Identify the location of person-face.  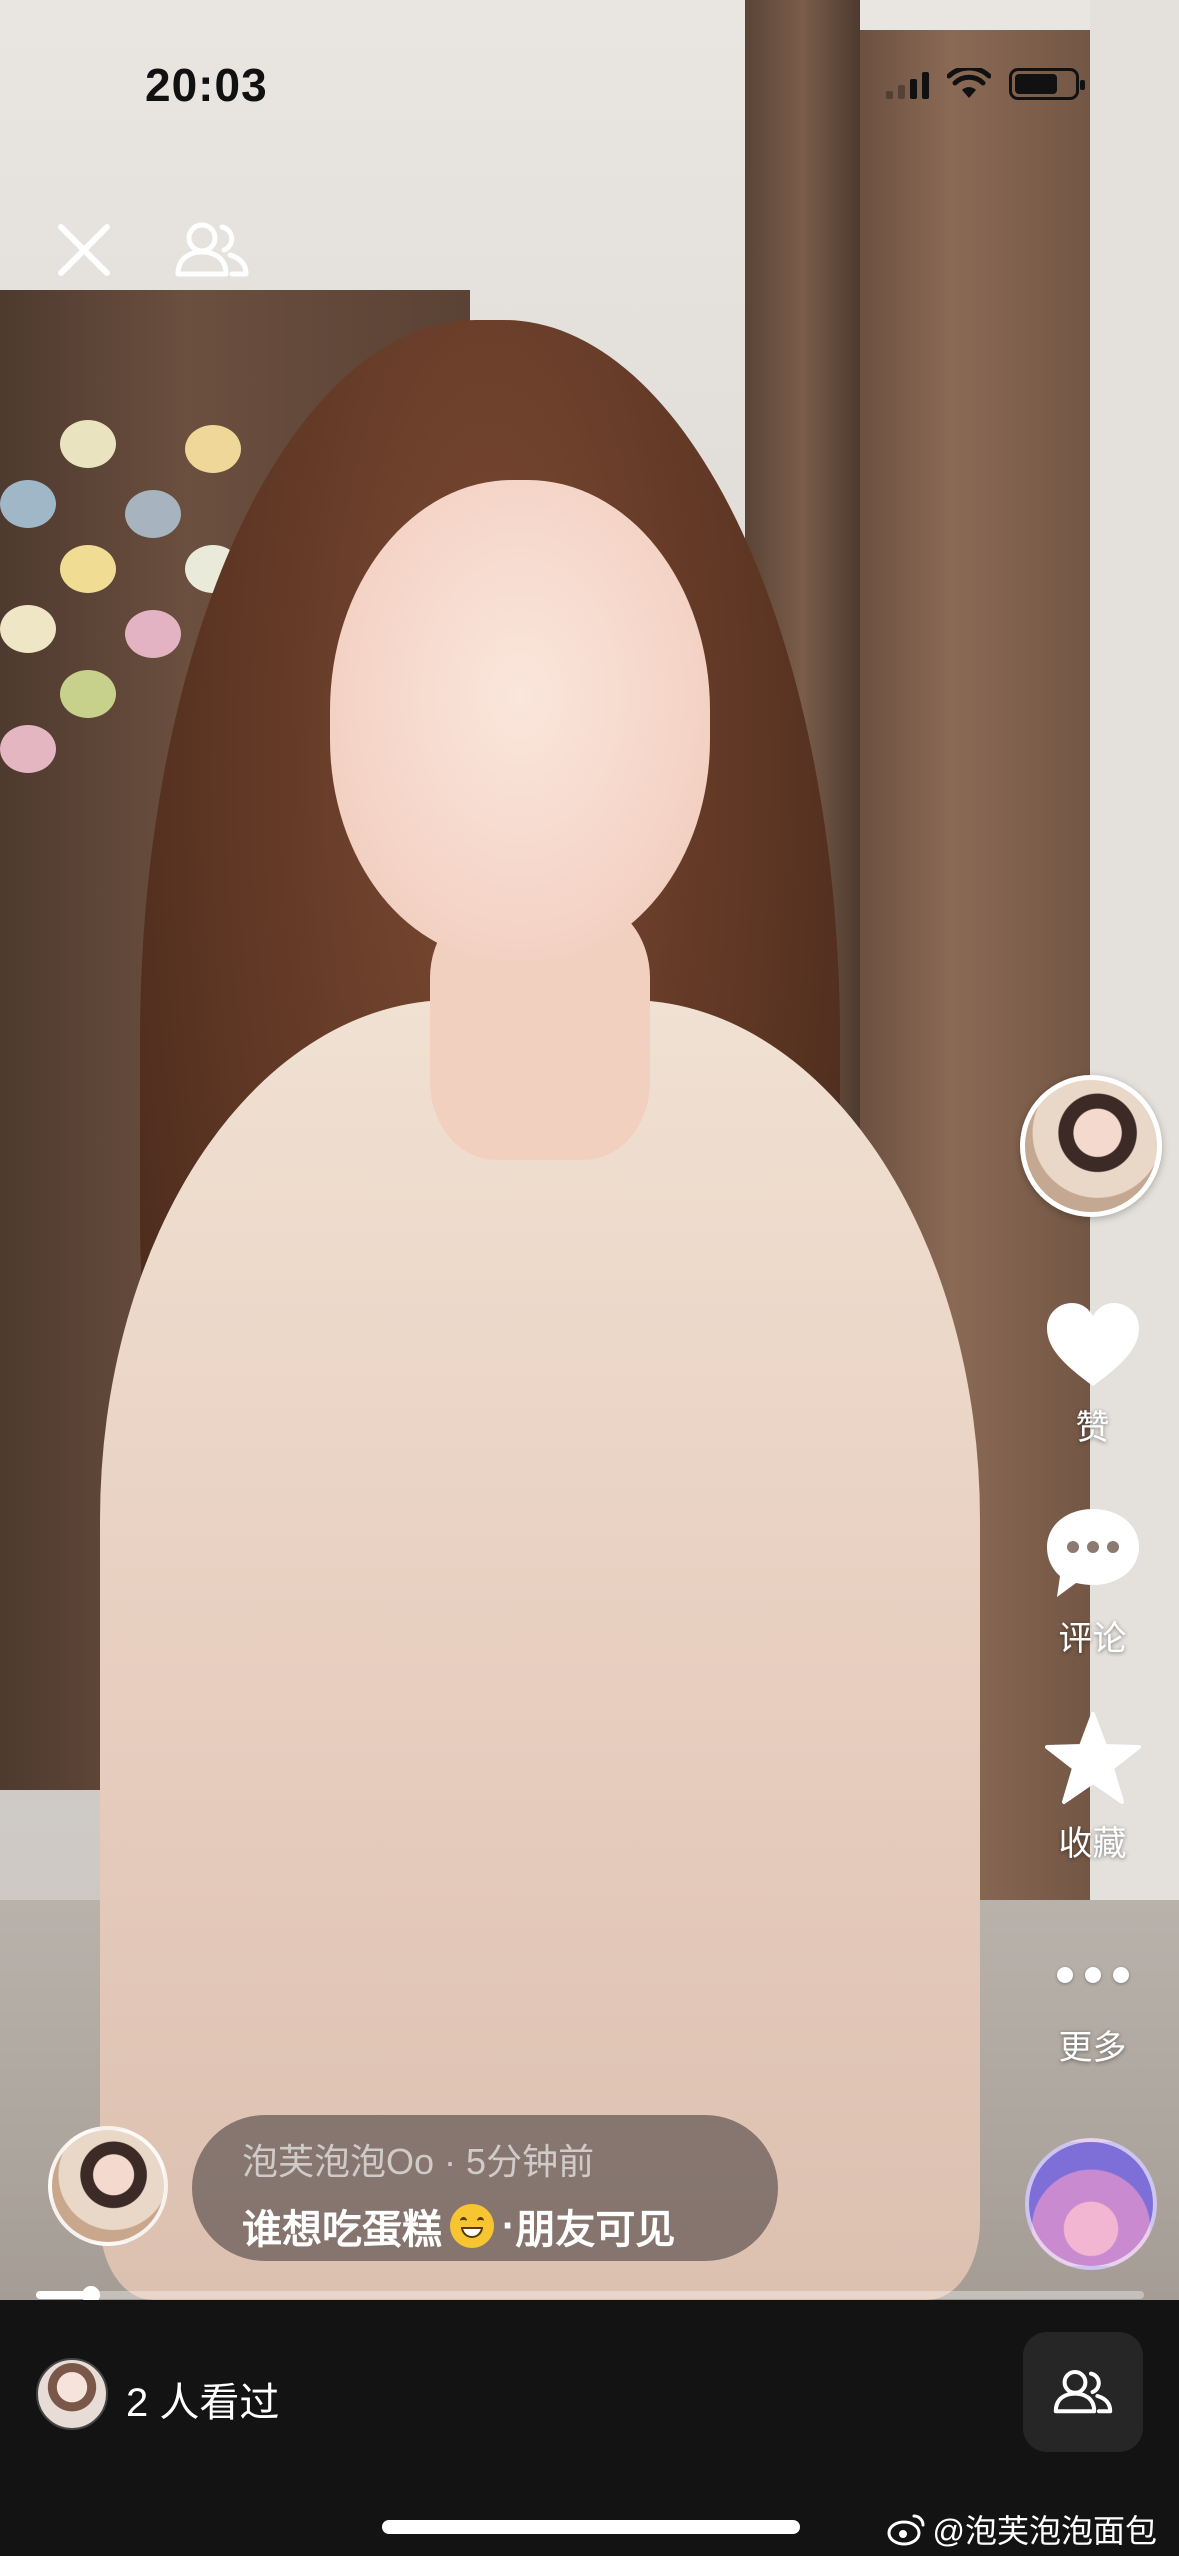
(520, 720).